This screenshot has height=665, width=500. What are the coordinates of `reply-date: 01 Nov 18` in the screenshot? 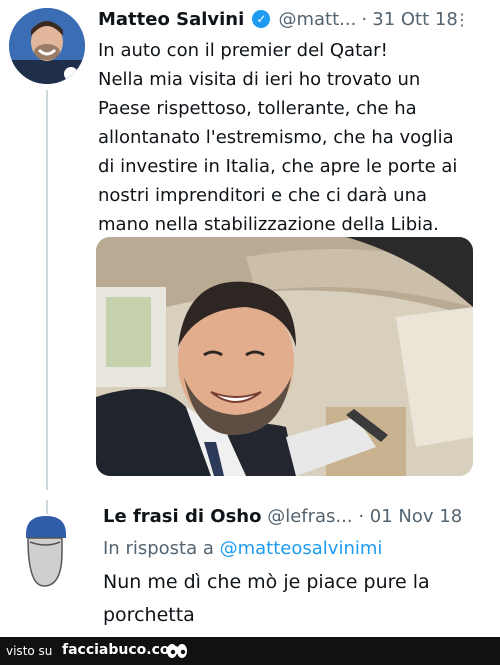 It's located at (416, 516).